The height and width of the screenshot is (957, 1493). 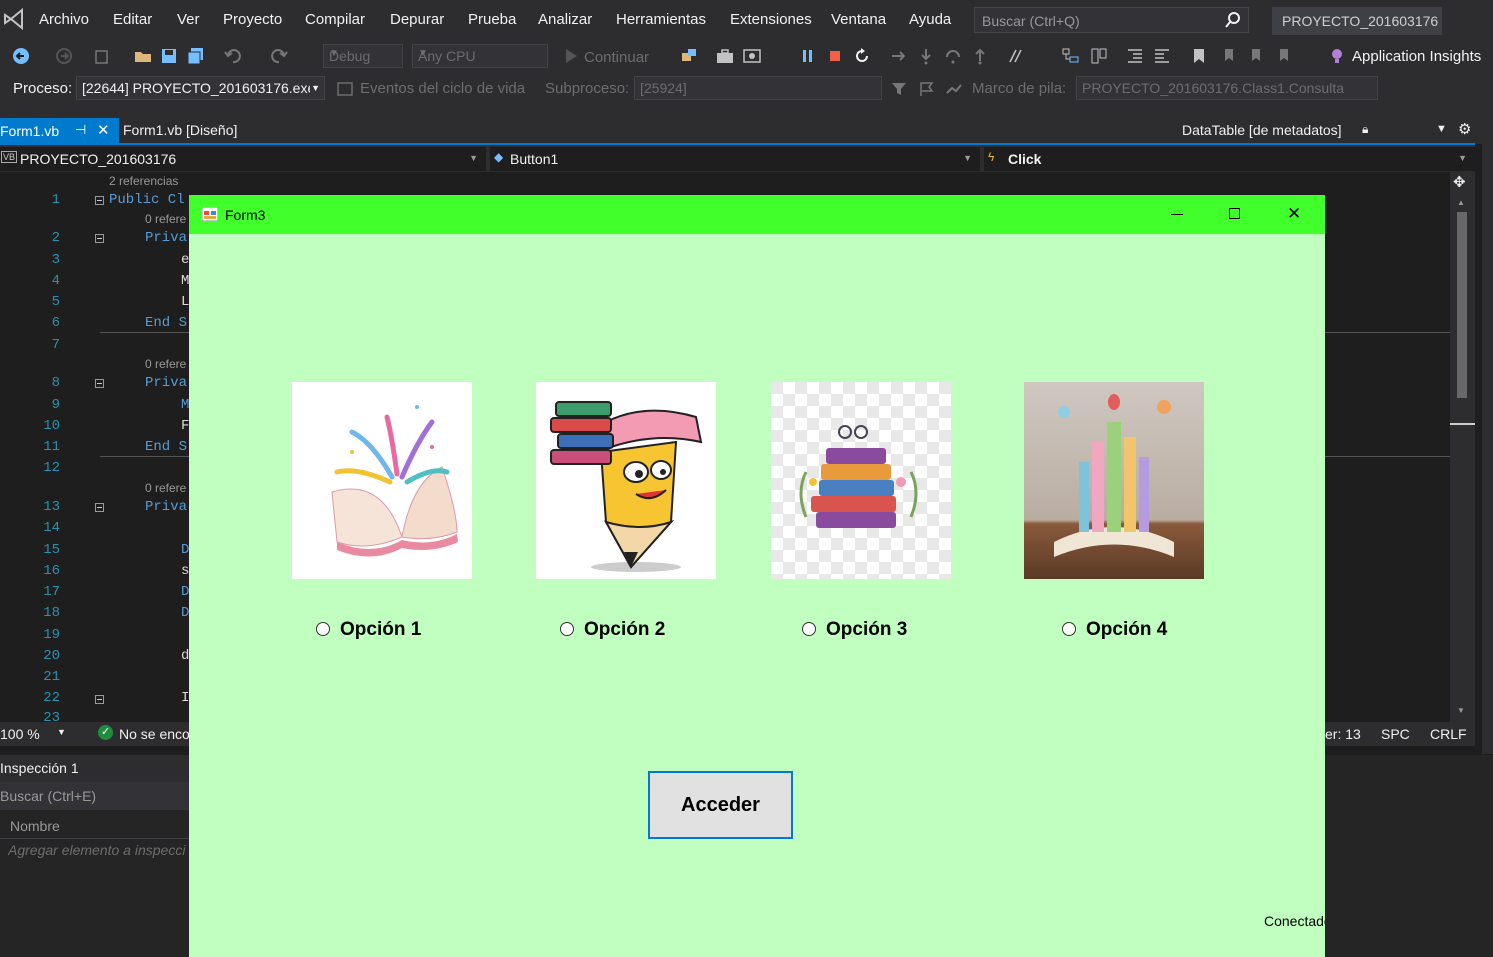 What do you see at coordinates (102, 56) in the screenshot?
I see `new-project-icon` at bounding box center [102, 56].